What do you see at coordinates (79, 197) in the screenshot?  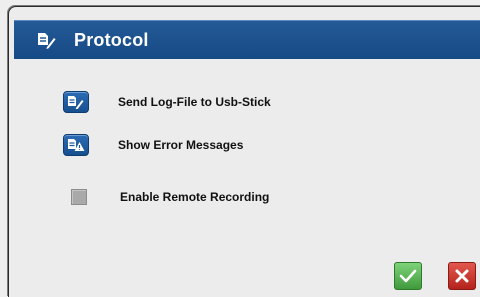 I see `remote-recording-checkbox` at bounding box center [79, 197].